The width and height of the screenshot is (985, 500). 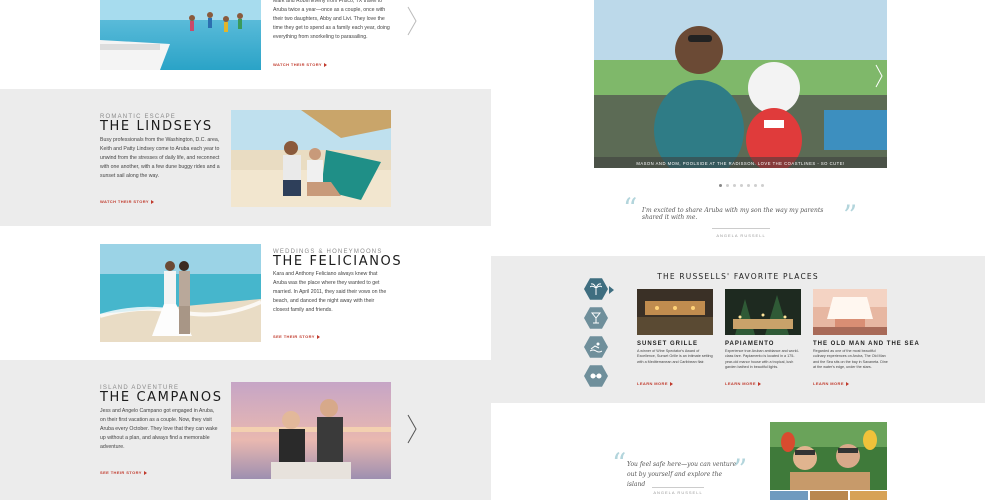 What do you see at coordinates (668, 344) in the screenshot?
I see `place-name: SUNSET GRILLE` at bounding box center [668, 344].